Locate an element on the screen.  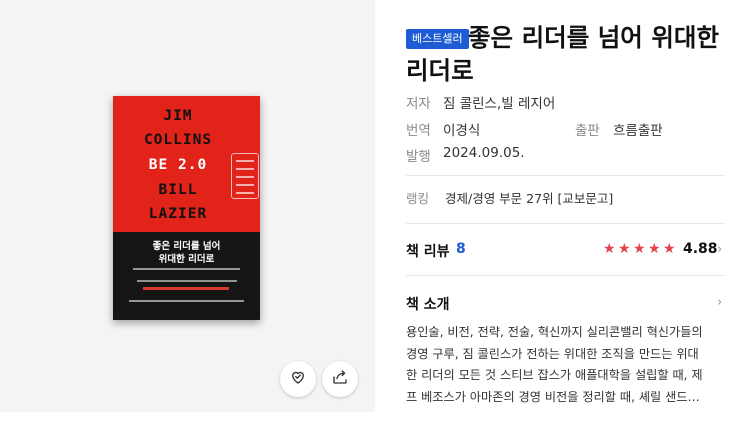
review-label: 책 리뷰 is located at coordinates (428, 252).